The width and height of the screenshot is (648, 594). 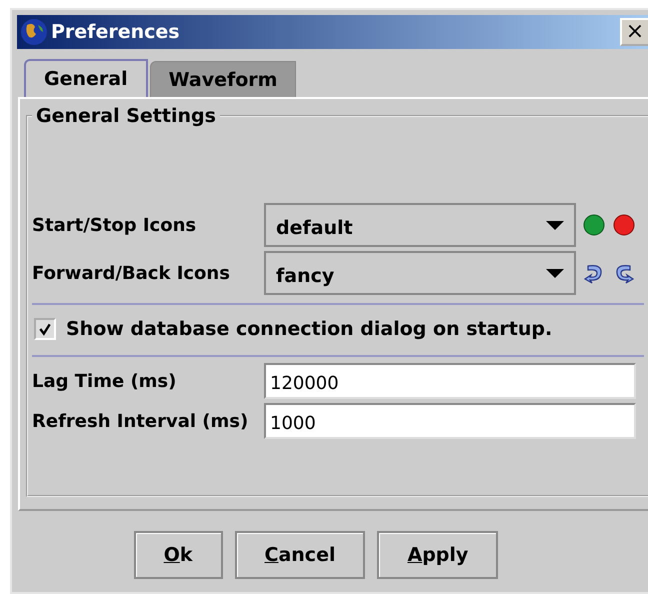 What do you see at coordinates (300, 555) in the screenshot?
I see `dialog-button: Cancel` at bounding box center [300, 555].